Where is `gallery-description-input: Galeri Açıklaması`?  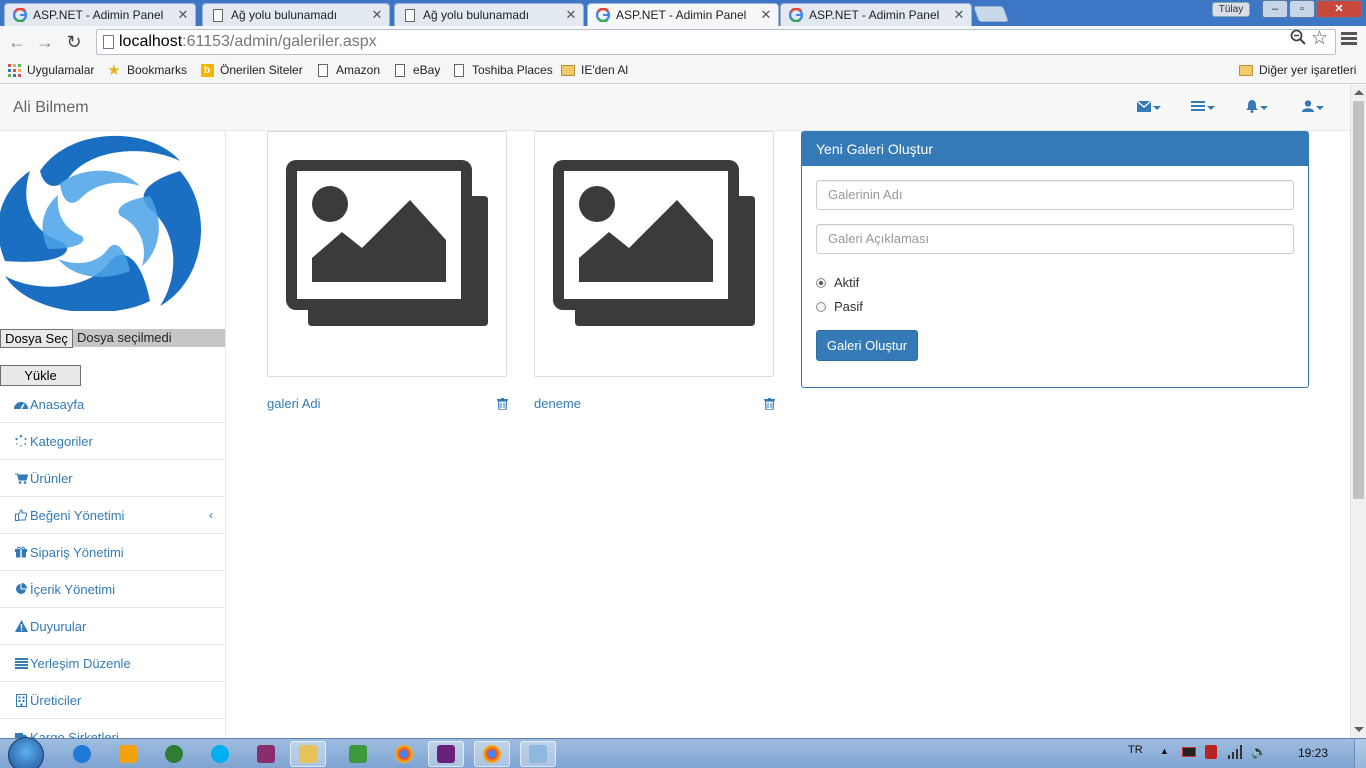
gallery-description-input: Galeri Açıklaması is located at coordinates (1055, 239).